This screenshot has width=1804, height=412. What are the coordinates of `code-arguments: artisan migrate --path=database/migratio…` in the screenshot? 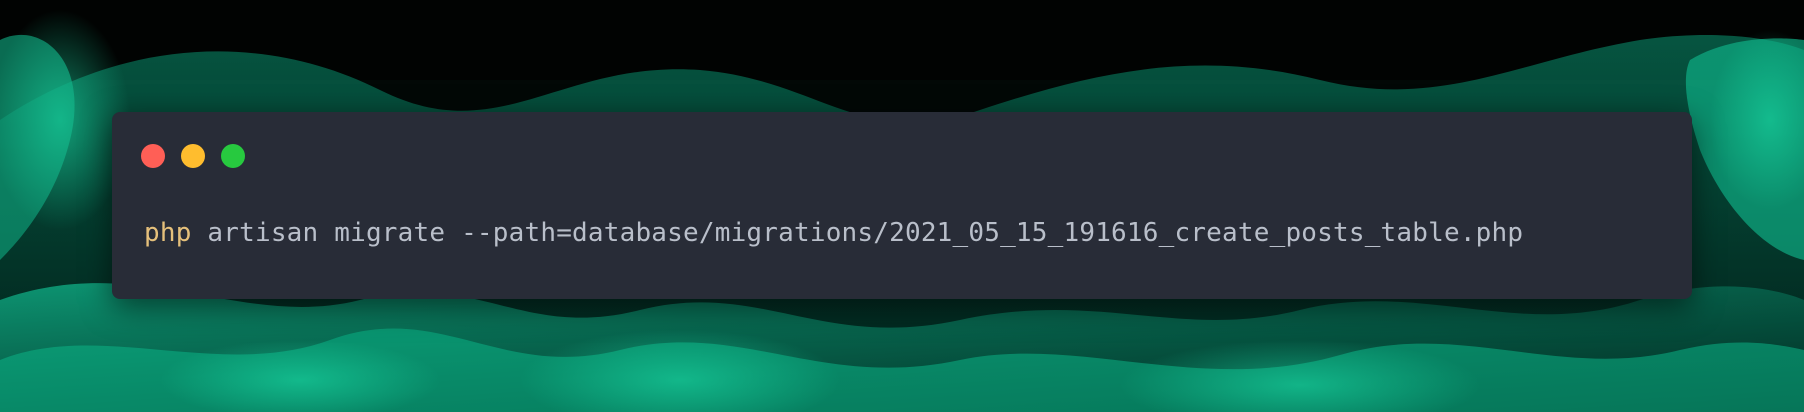 It's located at (857, 233).